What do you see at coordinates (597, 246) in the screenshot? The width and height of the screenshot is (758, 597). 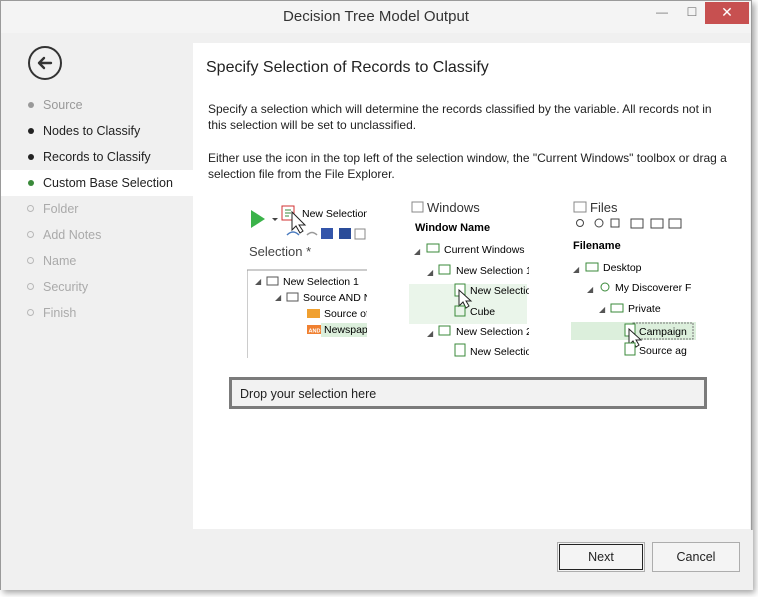 I see `column-header: Filename` at bounding box center [597, 246].